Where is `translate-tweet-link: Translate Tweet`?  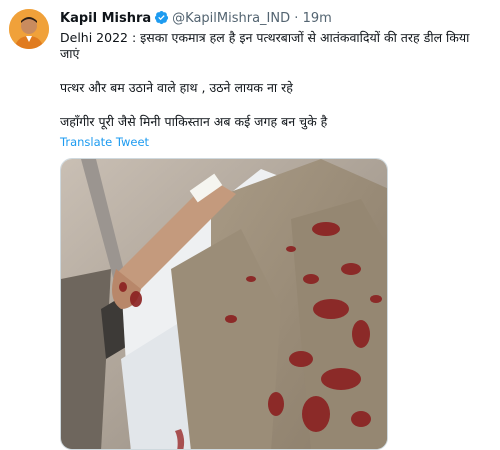
translate-tweet-link: Translate Tweet is located at coordinates (104, 142).